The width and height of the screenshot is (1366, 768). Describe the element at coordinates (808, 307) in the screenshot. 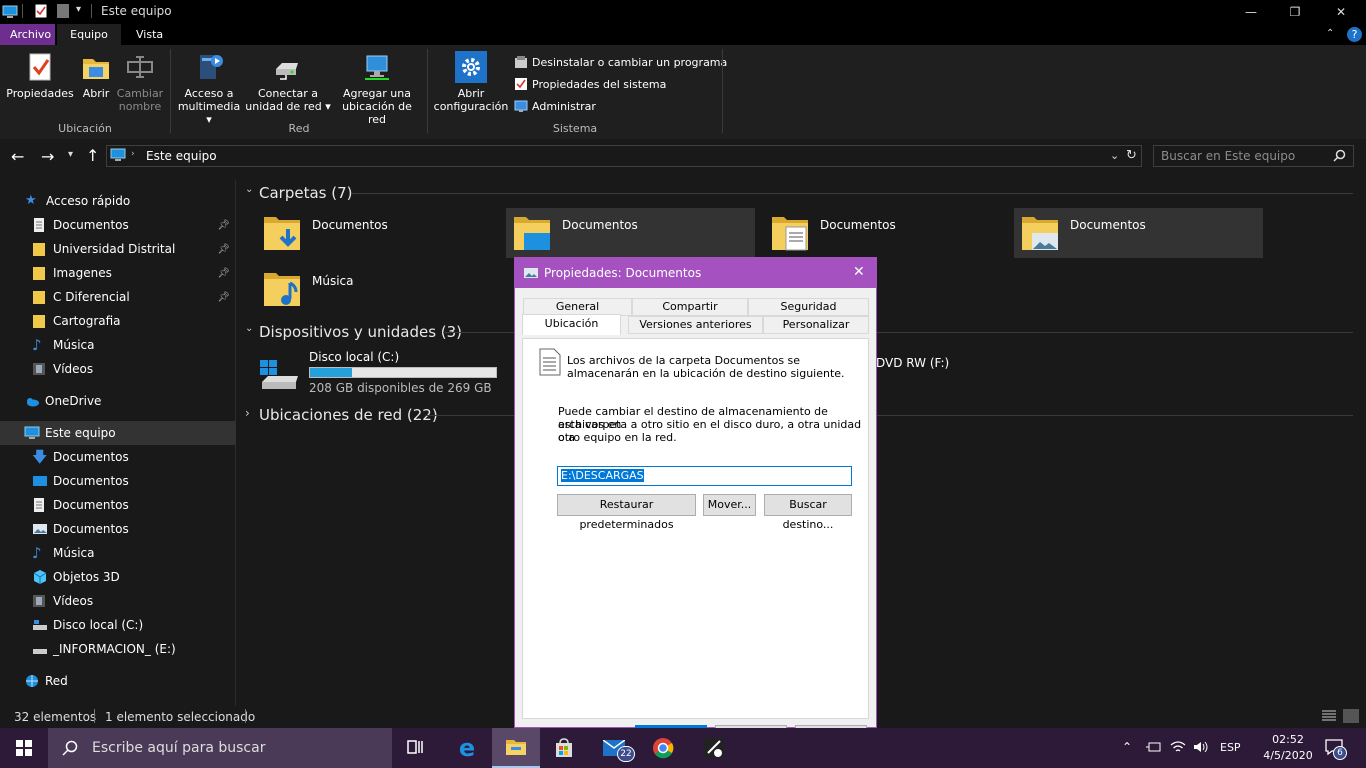

I see `tab-seguridad: Seguridad` at that location.